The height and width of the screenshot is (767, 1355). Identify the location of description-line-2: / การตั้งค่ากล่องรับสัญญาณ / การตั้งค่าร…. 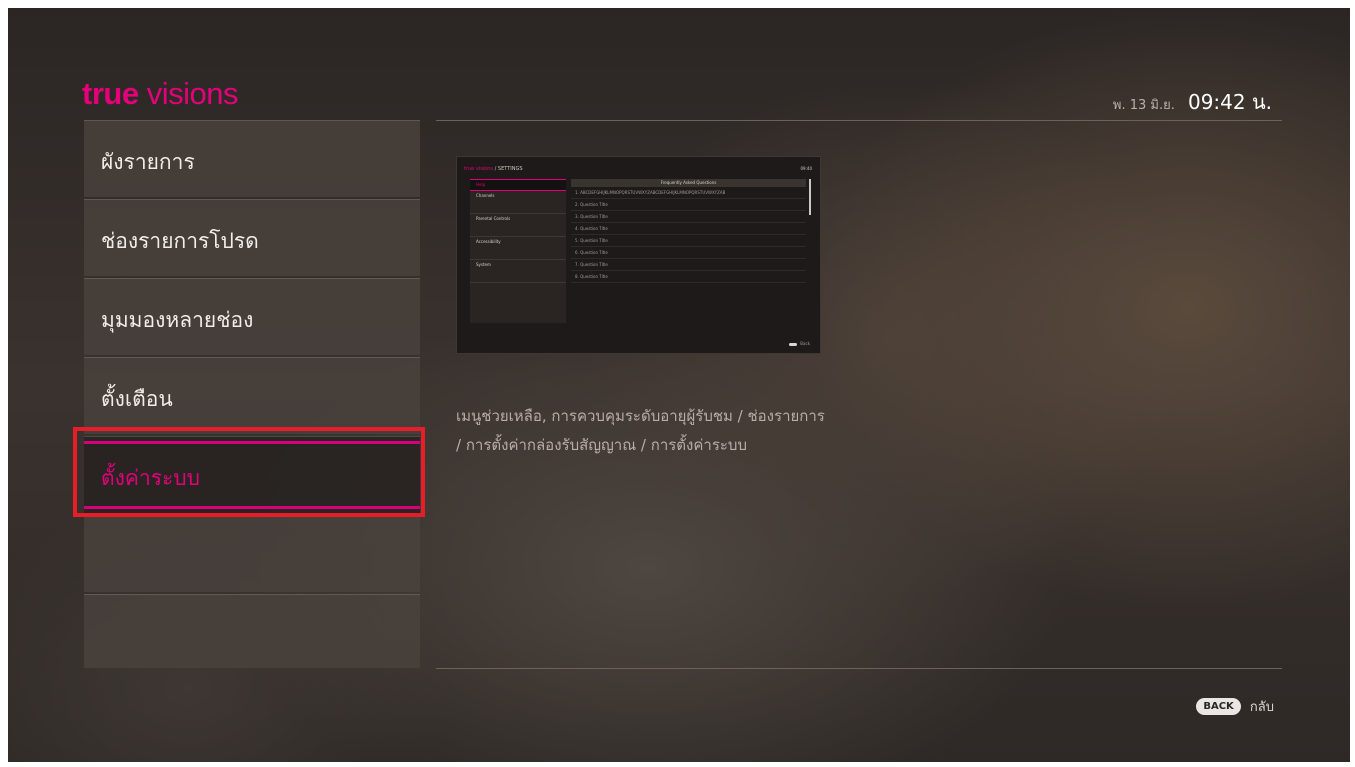
(601, 445).